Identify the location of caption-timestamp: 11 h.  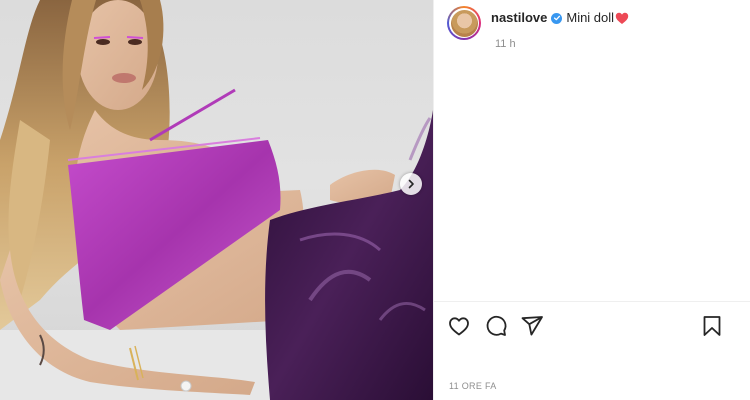
(505, 44).